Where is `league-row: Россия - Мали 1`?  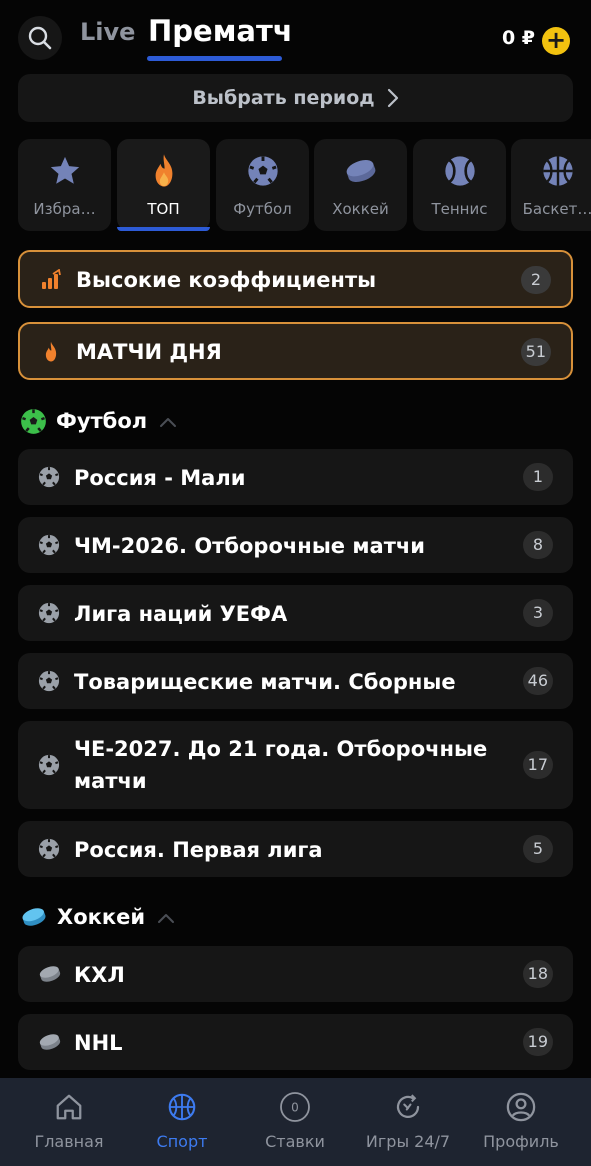 league-row: Россия - Мали 1 is located at coordinates (295, 477).